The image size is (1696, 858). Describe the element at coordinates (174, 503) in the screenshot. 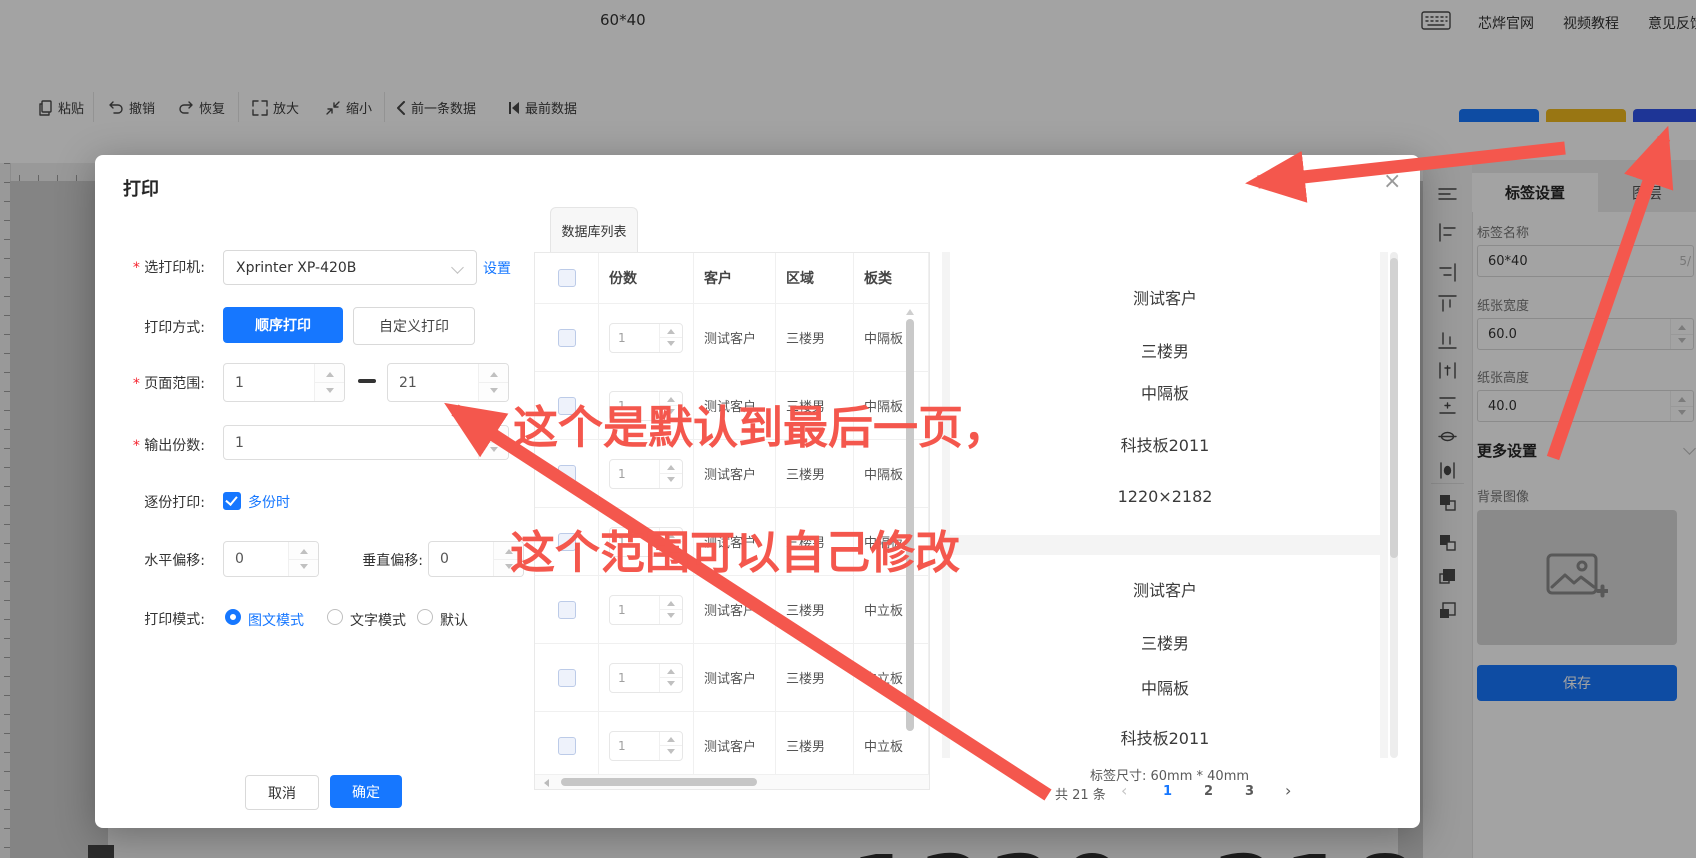

I see `collate-label: 逐份打印:` at that location.